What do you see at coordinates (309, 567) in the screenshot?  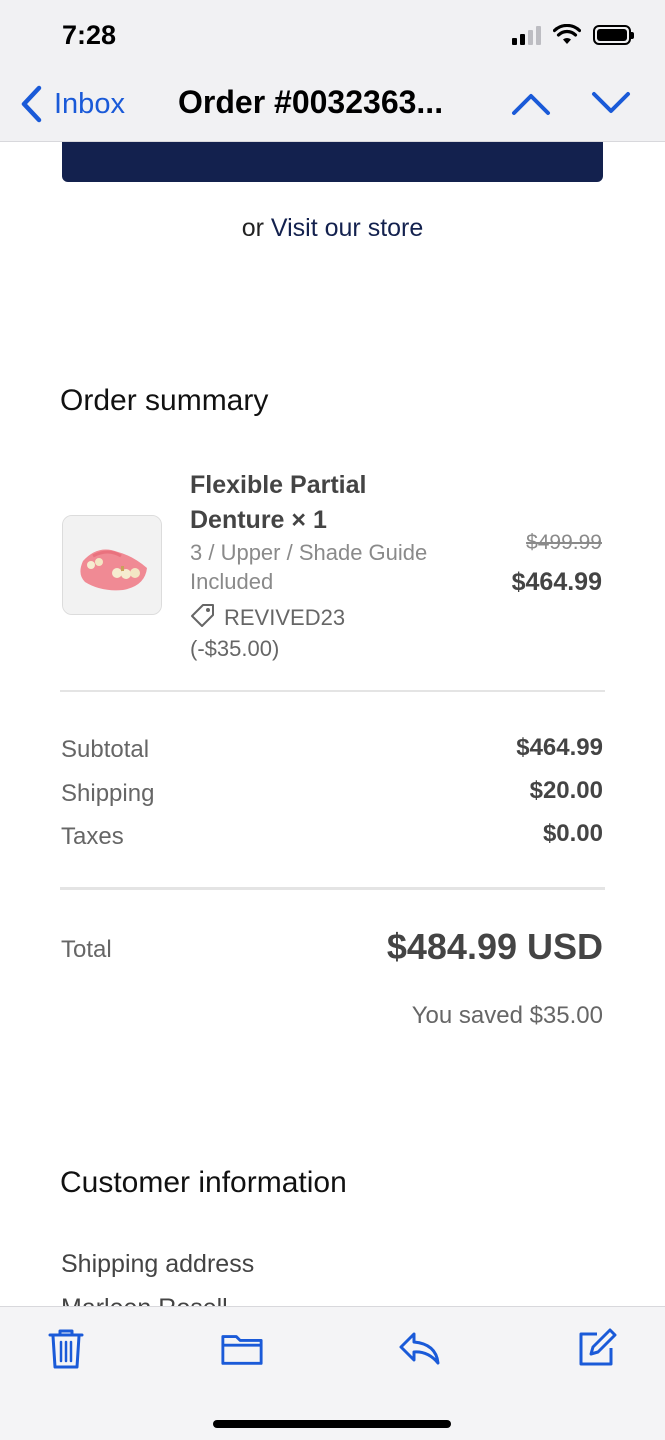 I see `product-variant: 3 / Upper / Shade Guide Included` at bounding box center [309, 567].